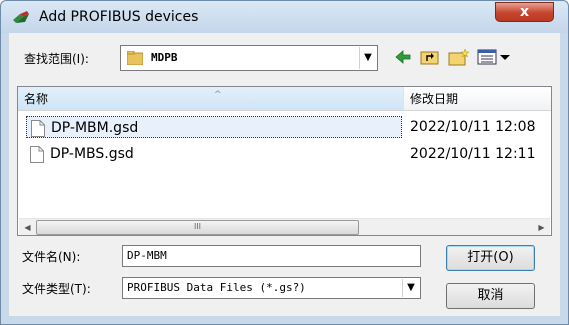 Image resolution: width=569 pixels, height=325 pixels. Describe the element at coordinates (403, 57) in the screenshot. I see `back-arrow-icon` at that location.